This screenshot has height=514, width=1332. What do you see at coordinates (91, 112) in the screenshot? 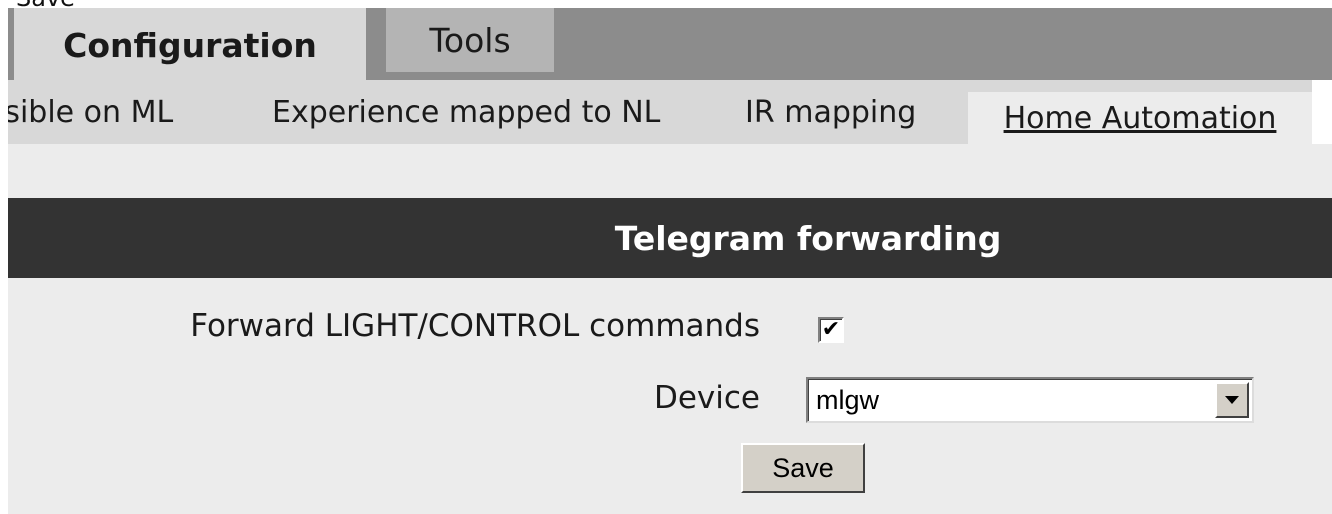
I see `subtab-visible-on-ml-label: isible on ML` at bounding box center [91, 112].